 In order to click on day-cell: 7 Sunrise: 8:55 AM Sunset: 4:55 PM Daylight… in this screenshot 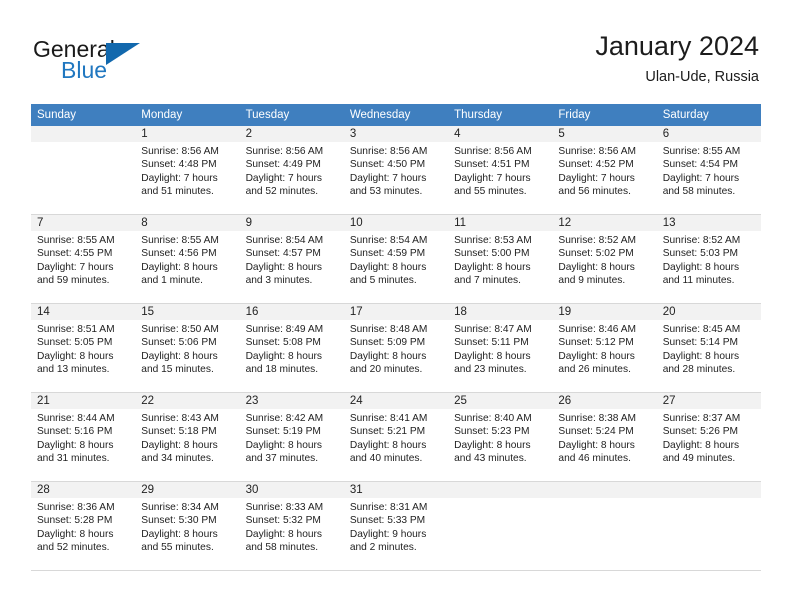, I will do `click(83, 259)`.